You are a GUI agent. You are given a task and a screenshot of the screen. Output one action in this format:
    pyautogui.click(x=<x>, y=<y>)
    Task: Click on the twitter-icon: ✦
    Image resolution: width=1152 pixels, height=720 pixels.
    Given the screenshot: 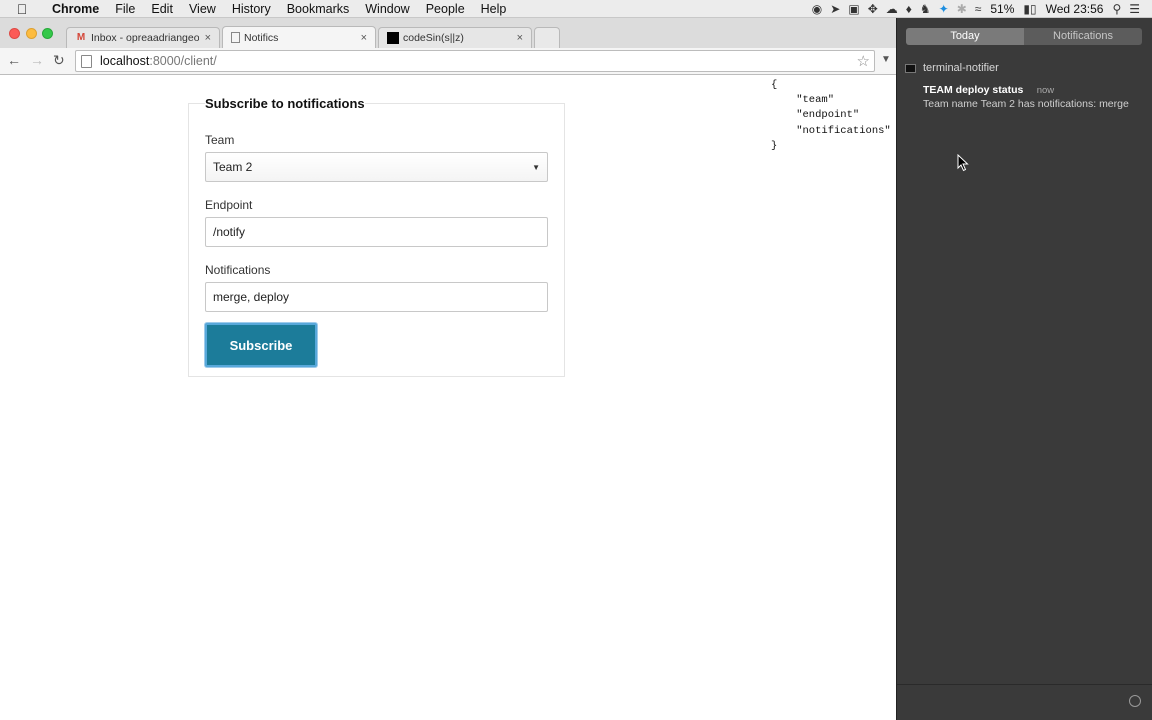 What is the action you would take?
    pyautogui.click(x=944, y=9)
    